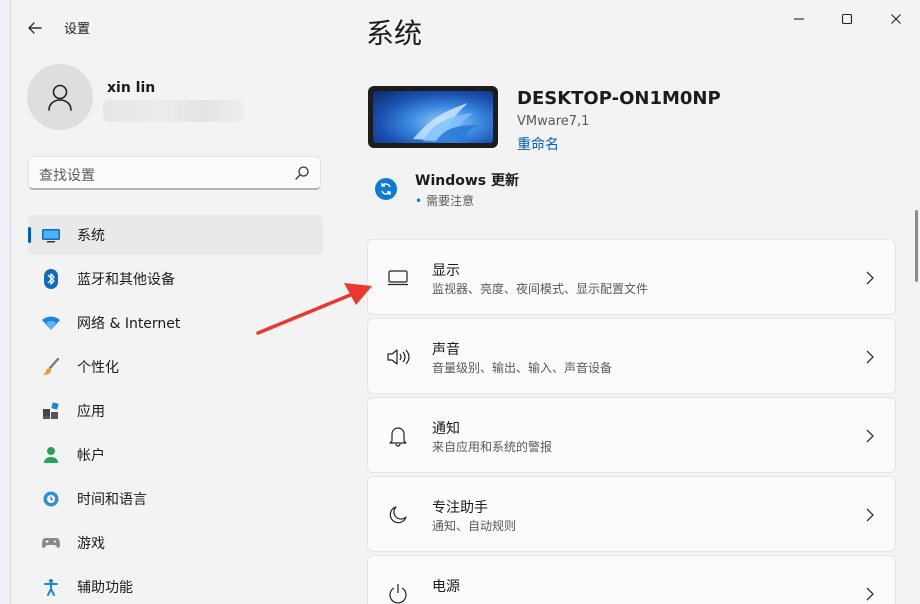 The height and width of the screenshot is (604, 920). What do you see at coordinates (112, 500) in the screenshot?
I see `sidebar-item-label: 时间和语言` at bounding box center [112, 500].